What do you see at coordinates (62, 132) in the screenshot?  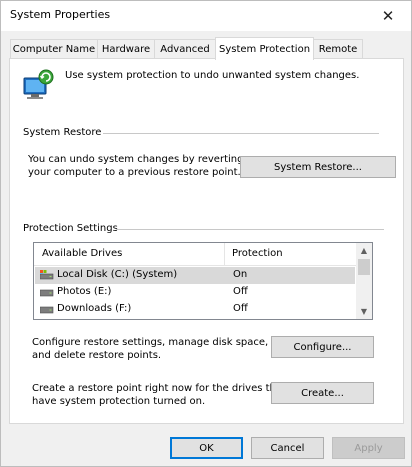 I see `system-restore-group-label: System Restore` at bounding box center [62, 132].